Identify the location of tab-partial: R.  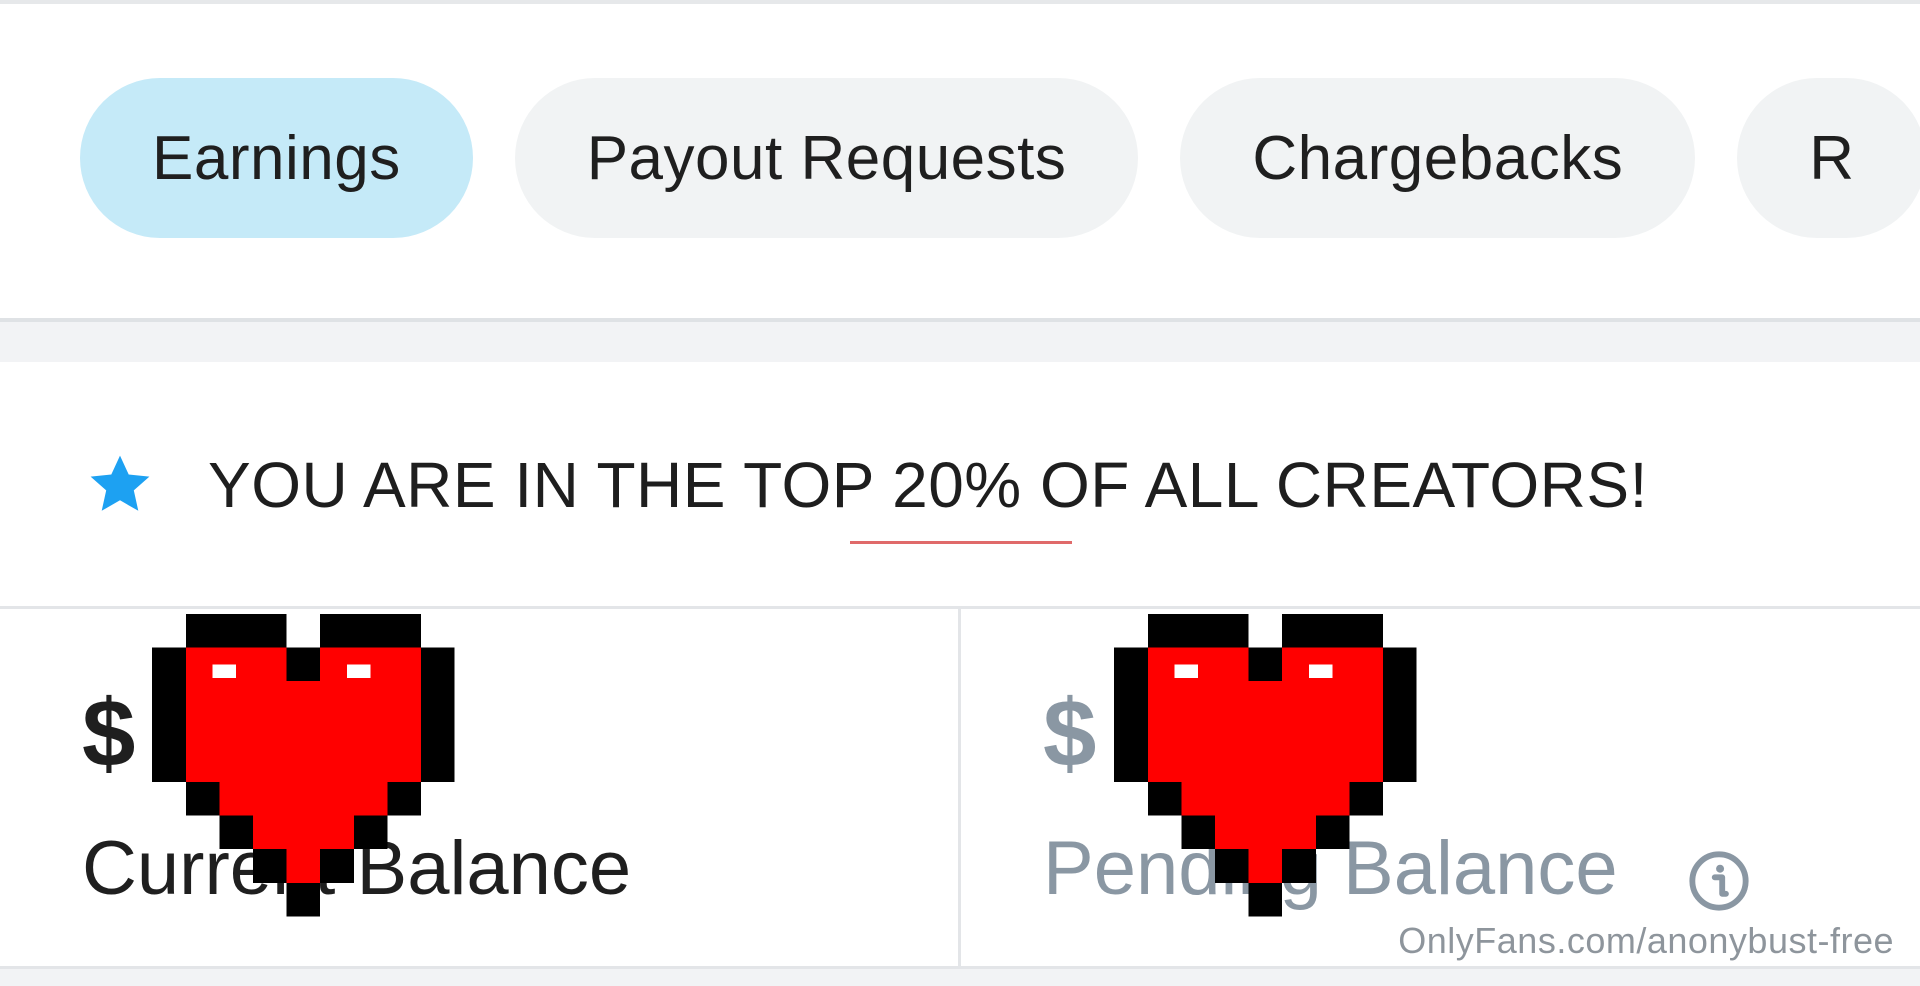
(1828, 158).